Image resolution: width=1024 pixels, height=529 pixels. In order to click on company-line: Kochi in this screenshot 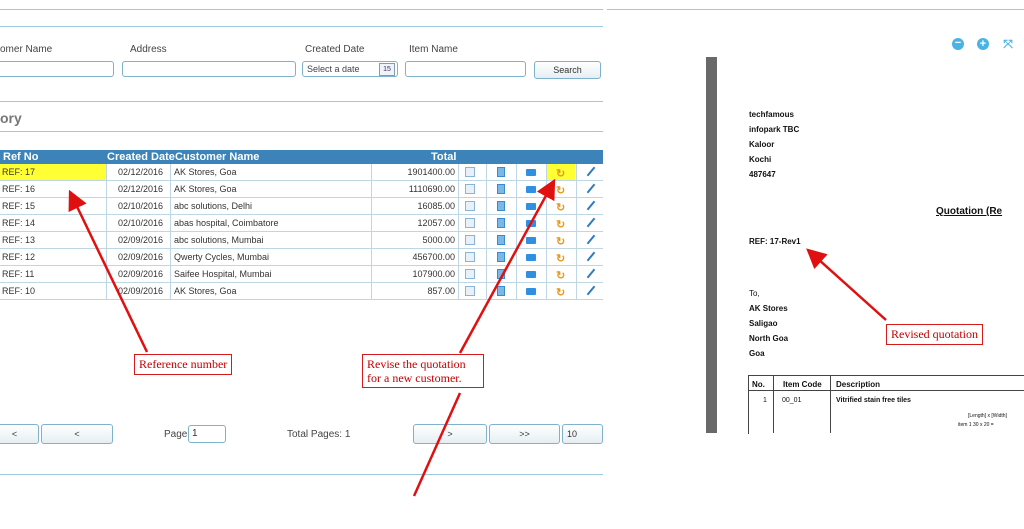, I will do `click(760, 159)`.